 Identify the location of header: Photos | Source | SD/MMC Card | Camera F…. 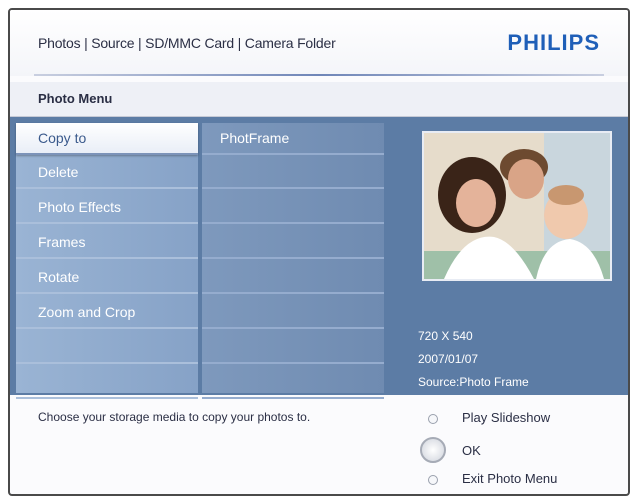
(319, 43).